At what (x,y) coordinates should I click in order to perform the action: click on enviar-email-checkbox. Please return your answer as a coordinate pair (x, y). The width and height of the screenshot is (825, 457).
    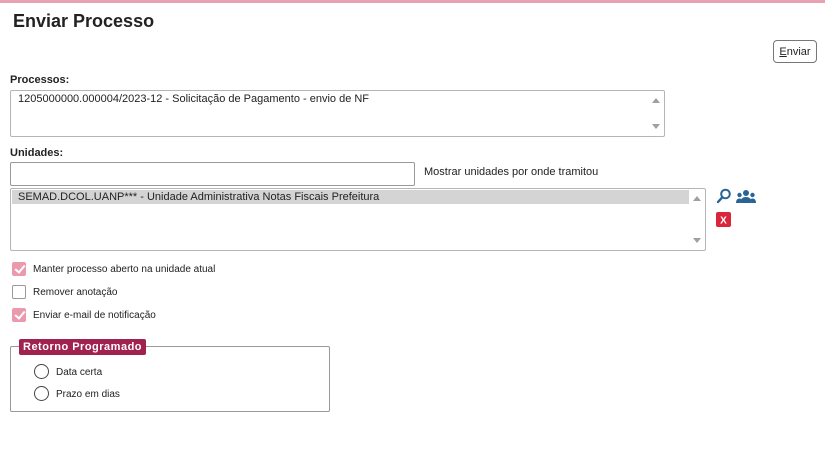
    Looking at the image, I should click on (19, 315).